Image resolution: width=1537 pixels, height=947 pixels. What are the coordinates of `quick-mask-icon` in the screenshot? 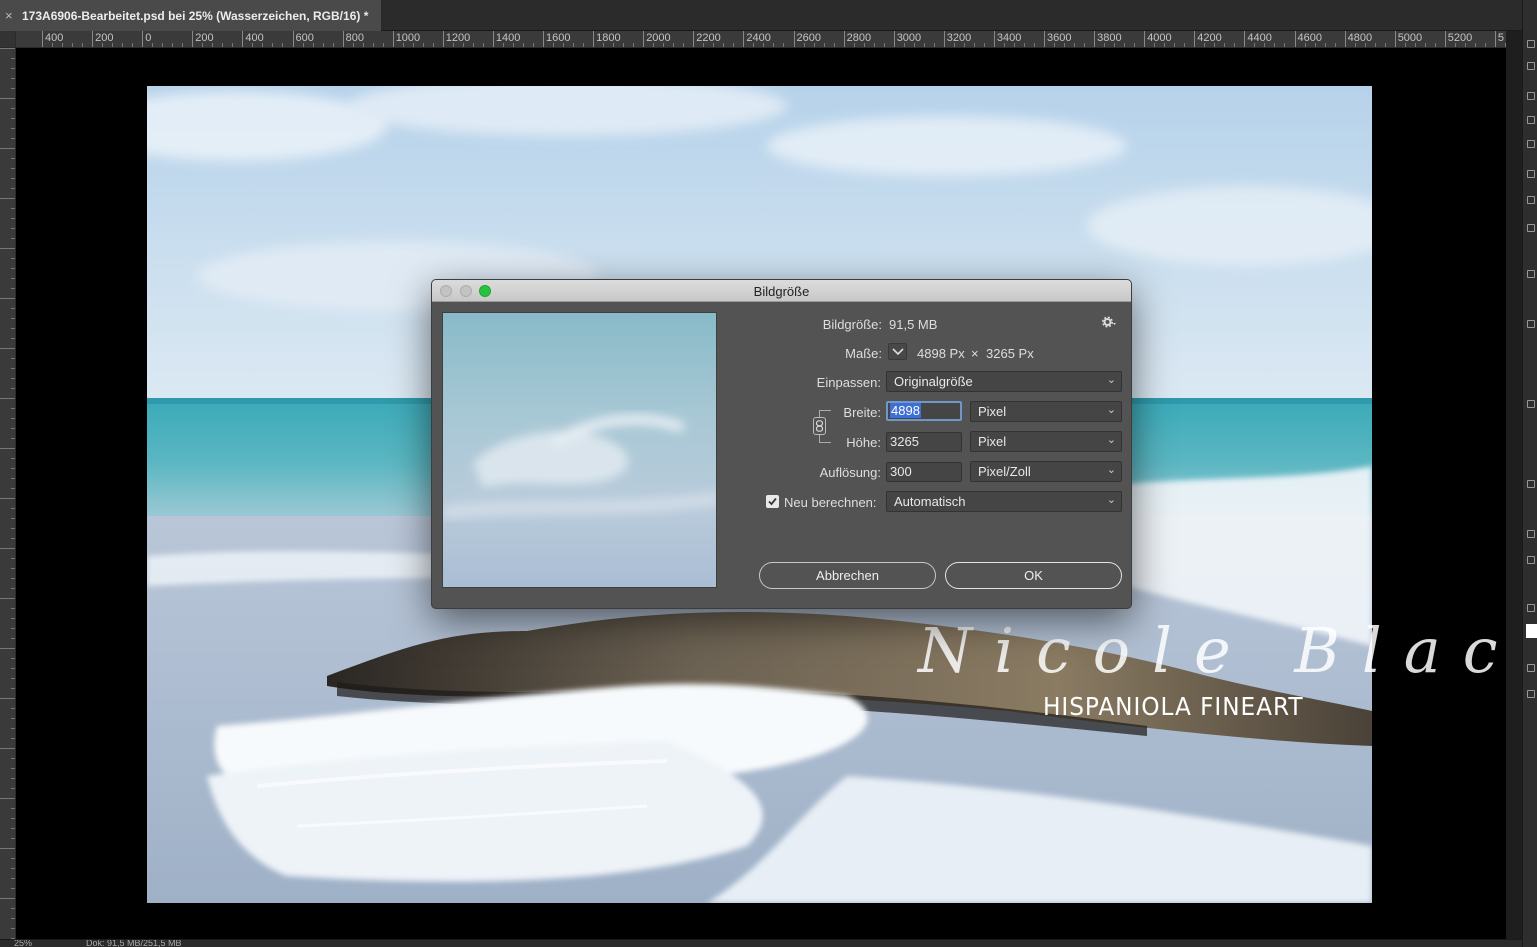 It's located at (1531, 668).